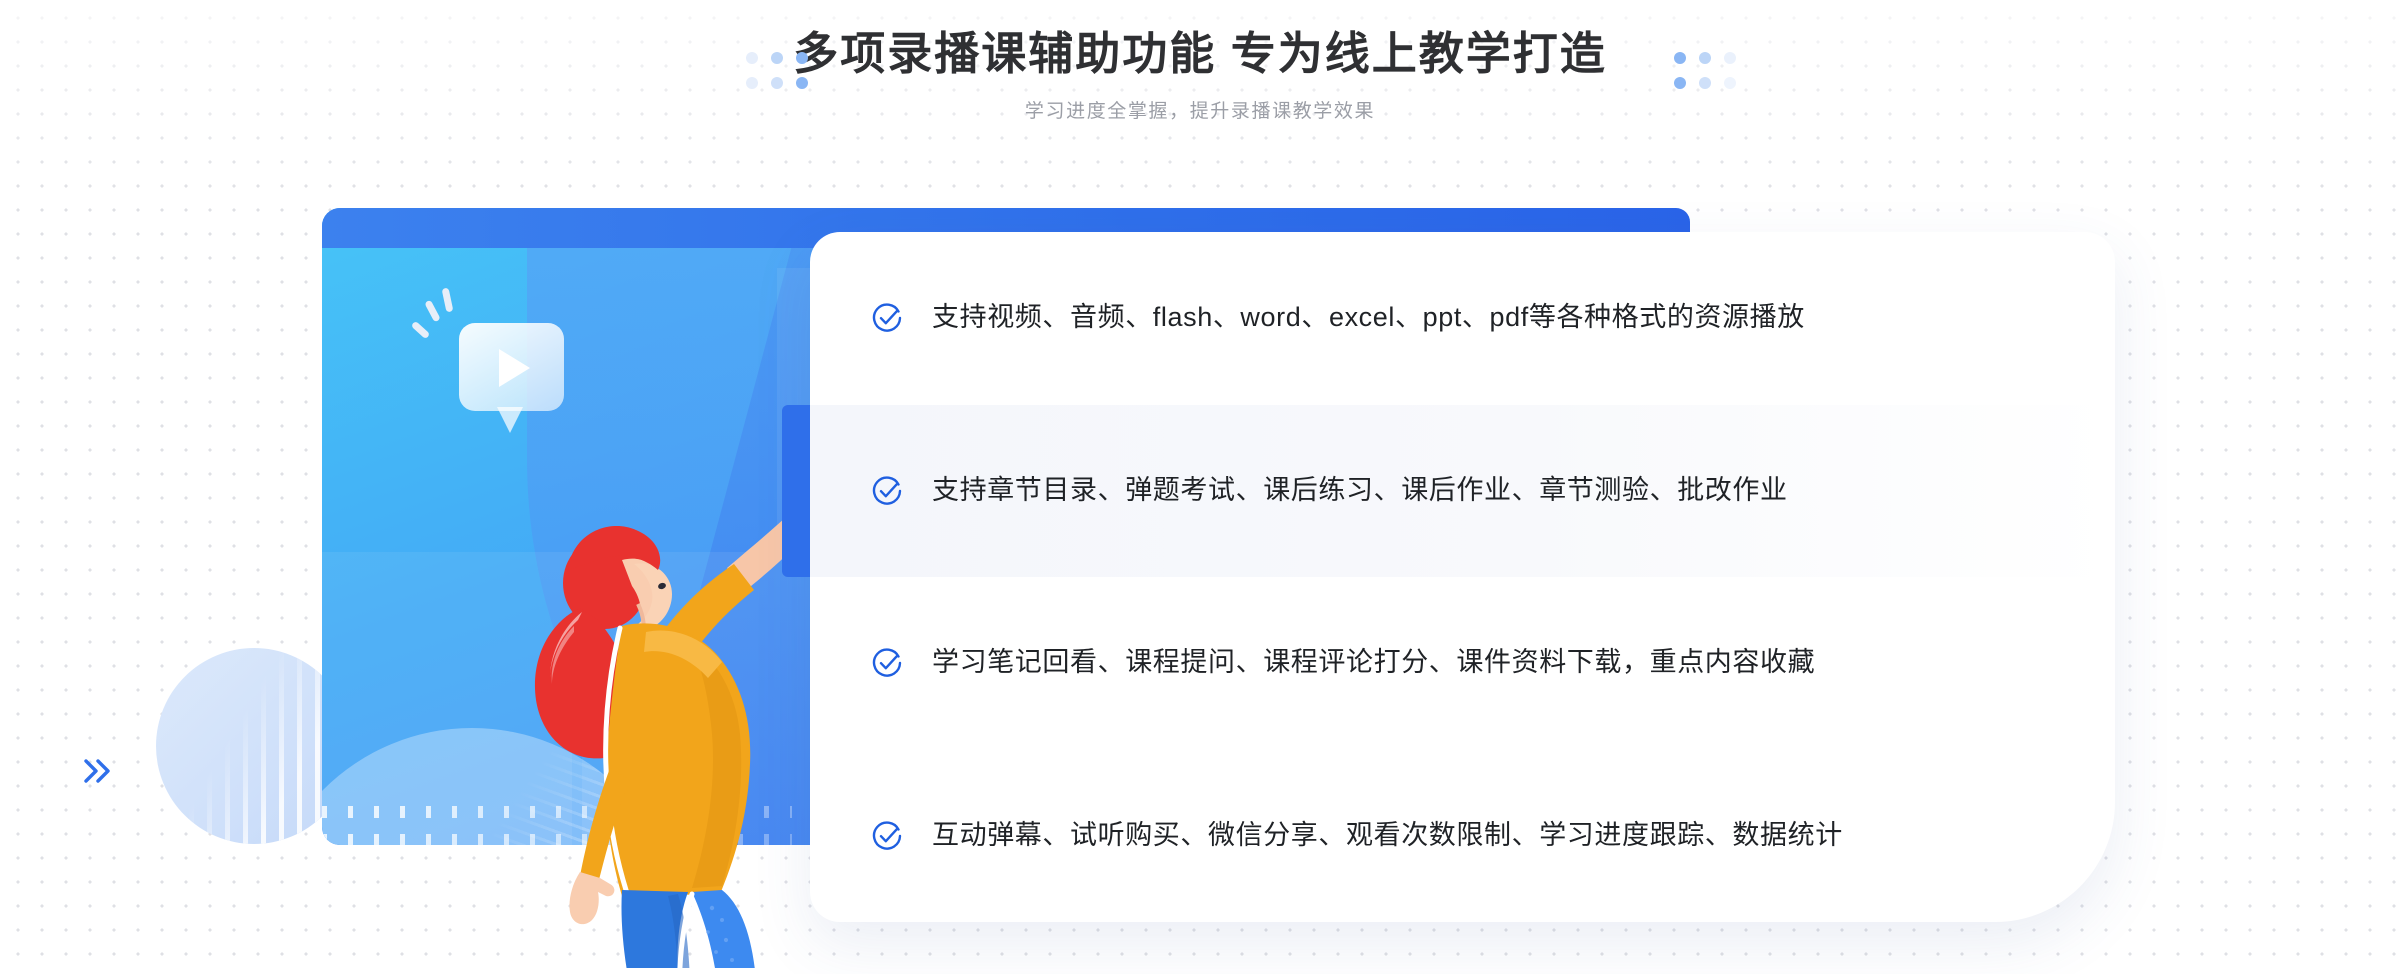 The image size is (2400, 974). I want to click on feature-row: 学习笔记回看、课程提问、课程评论打分、课件资料下载，重点内容收藏, so click(1462, 663).